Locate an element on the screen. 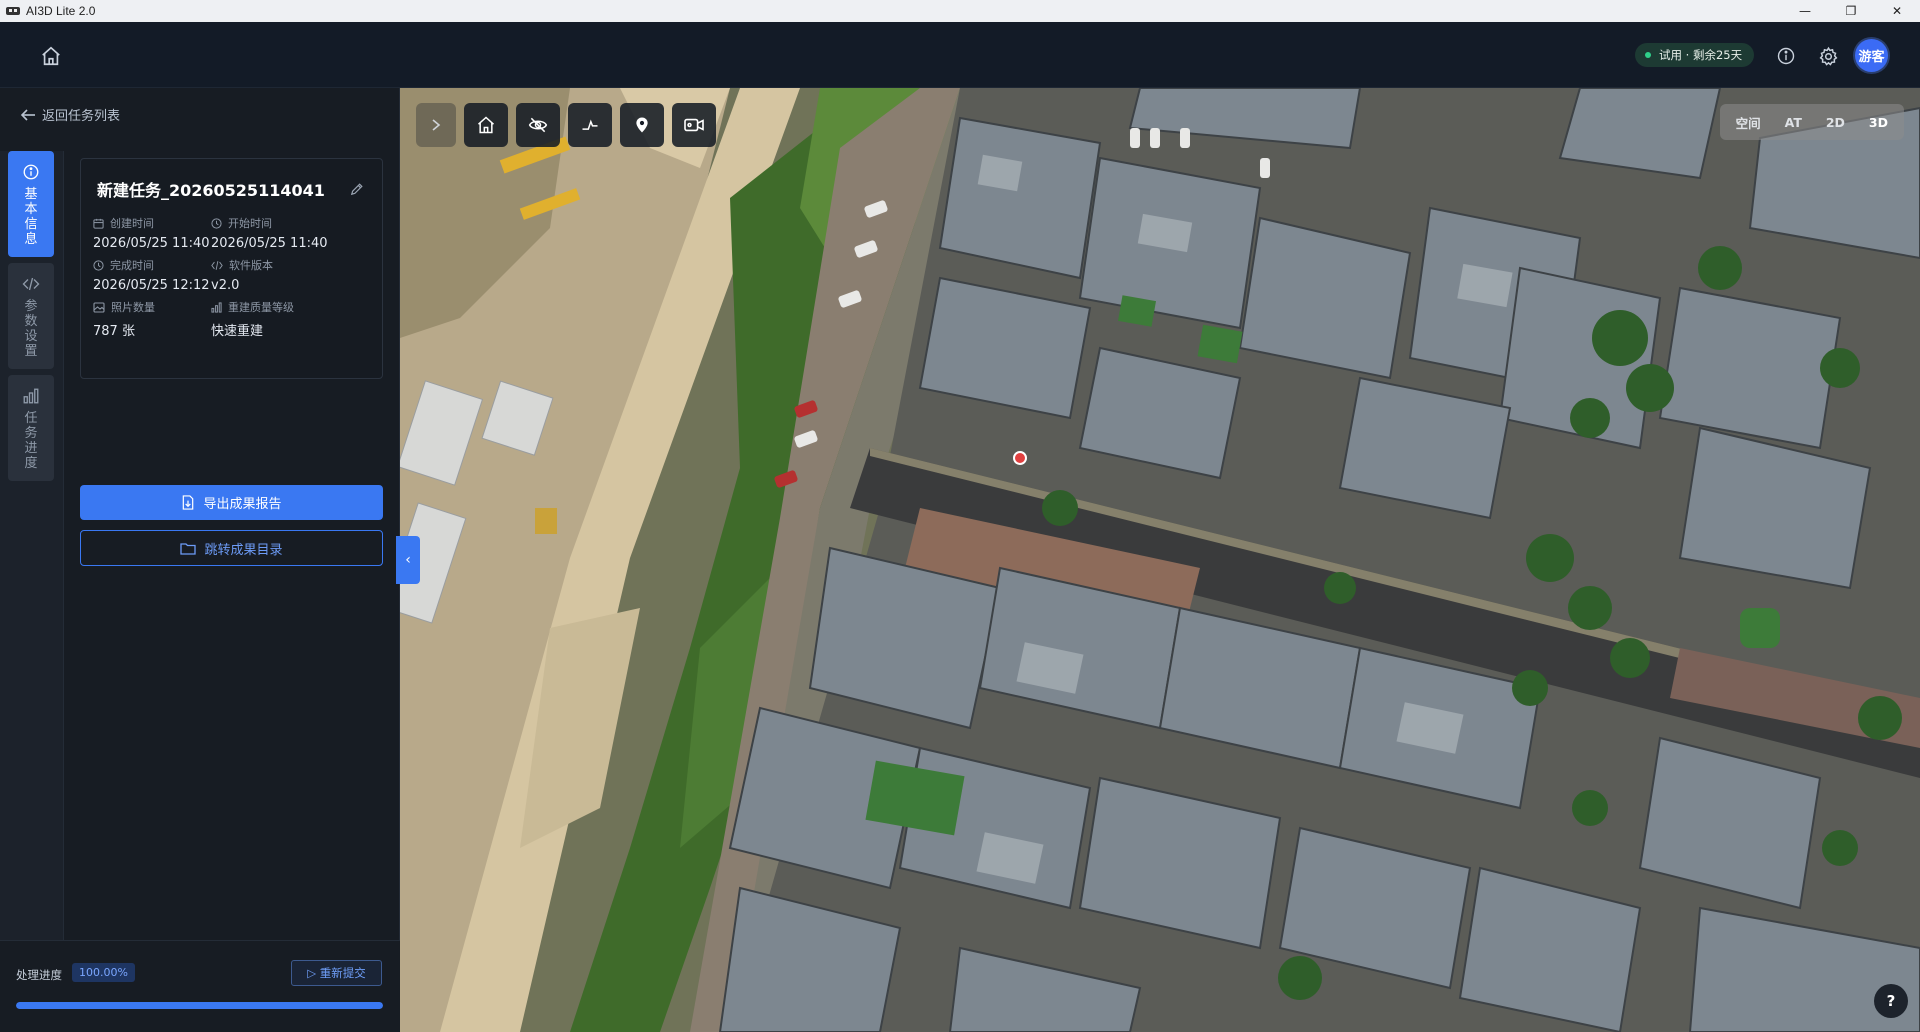  trial-status-badge: 试用 · 剩余25天 is located at coordinates (1695, 55).